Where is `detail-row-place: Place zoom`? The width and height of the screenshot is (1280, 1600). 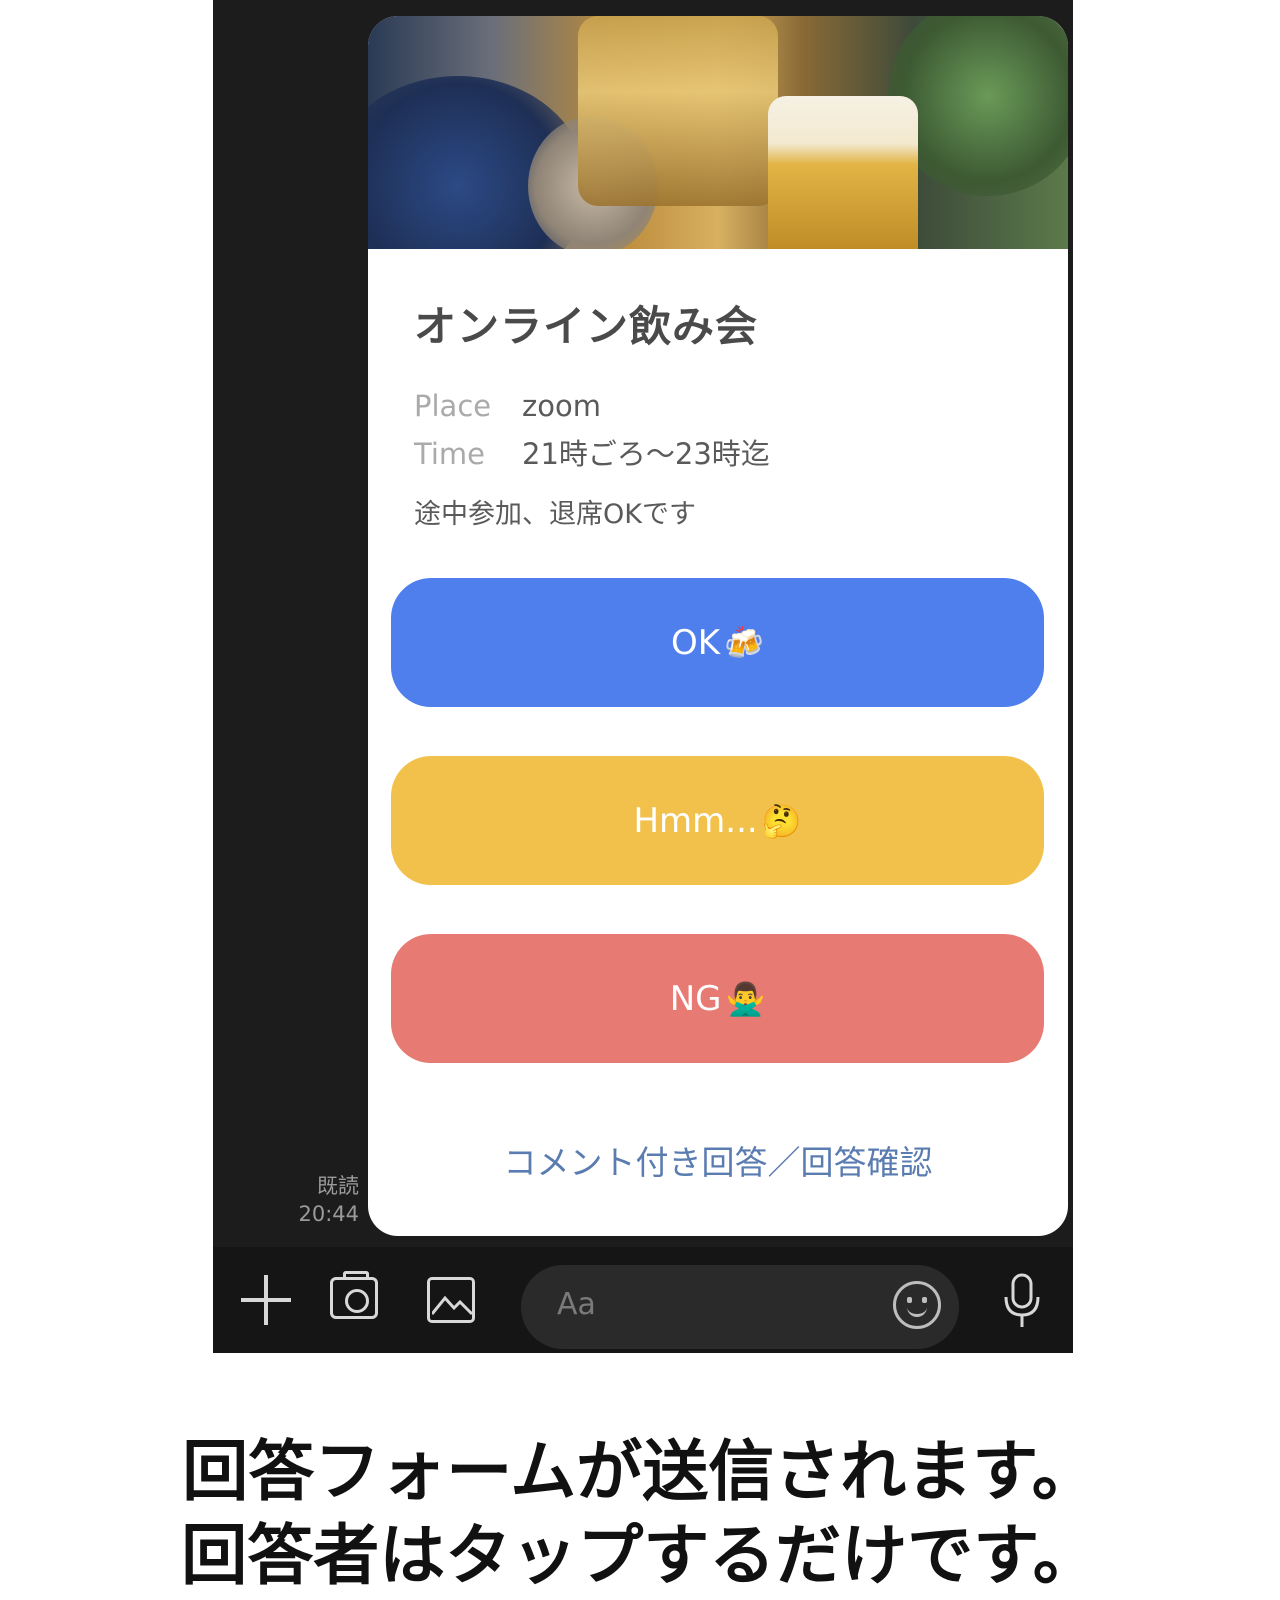 detail-row-place: Place zoom is located at coordinates (718, 406).